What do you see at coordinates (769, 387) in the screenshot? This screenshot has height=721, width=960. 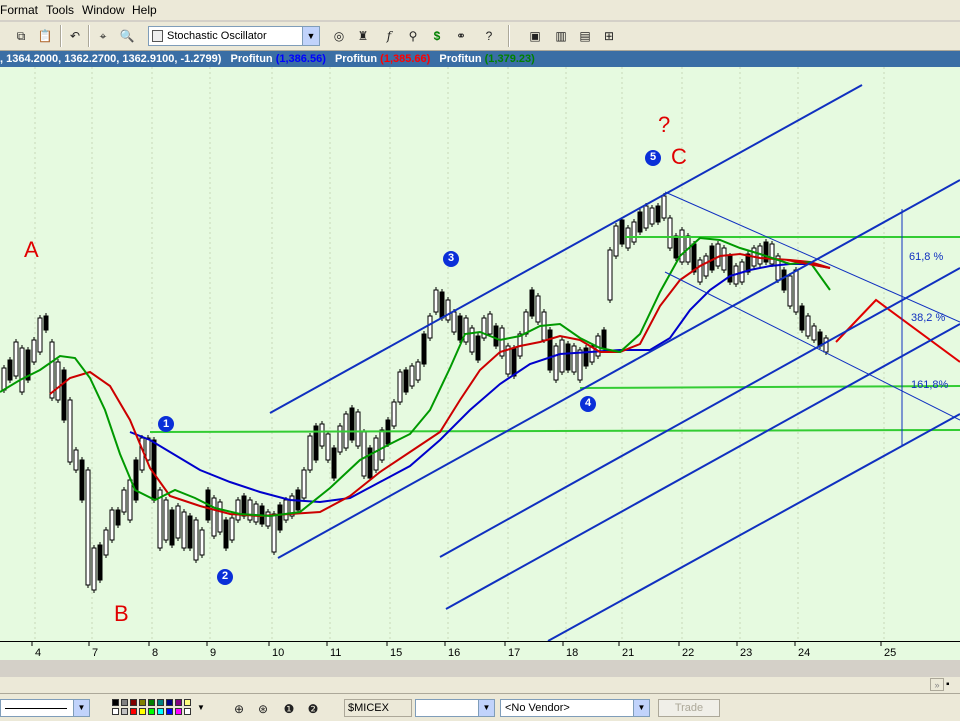 I see `fib-1618-line` at bounding box center [769, 387].